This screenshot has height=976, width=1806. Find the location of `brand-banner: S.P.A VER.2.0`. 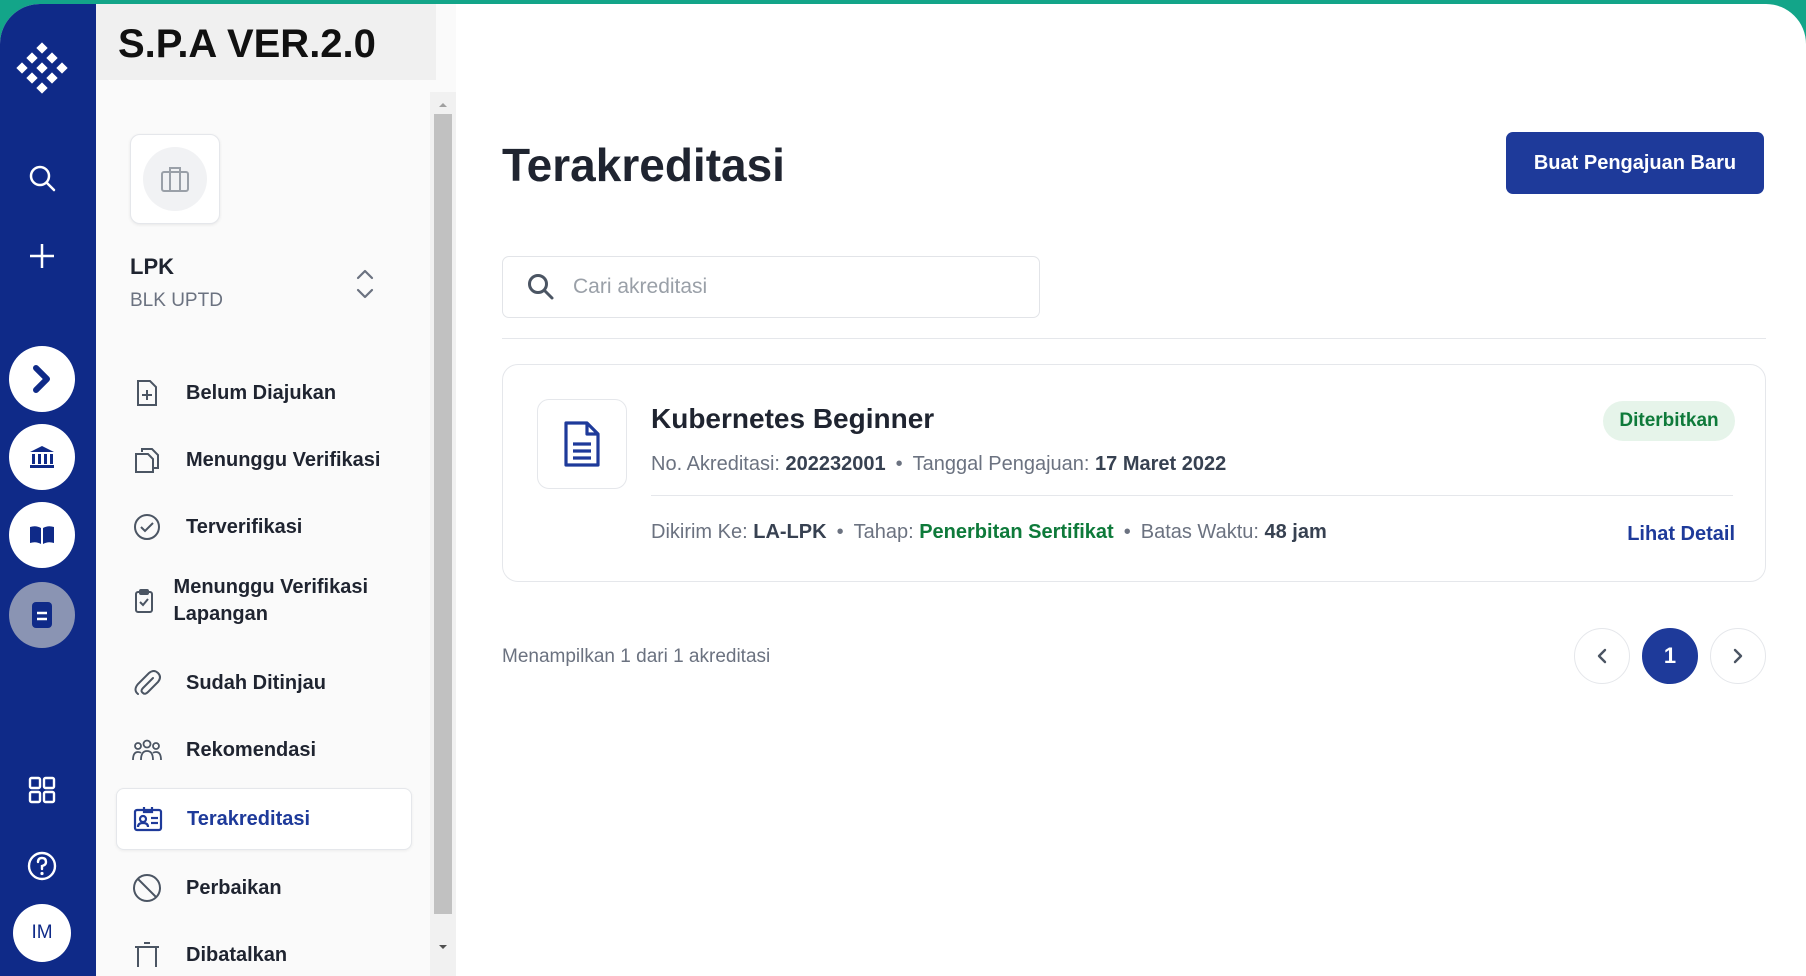

brand-banner: S.P.A VER.2.0 is located at coordinates (266, 42).